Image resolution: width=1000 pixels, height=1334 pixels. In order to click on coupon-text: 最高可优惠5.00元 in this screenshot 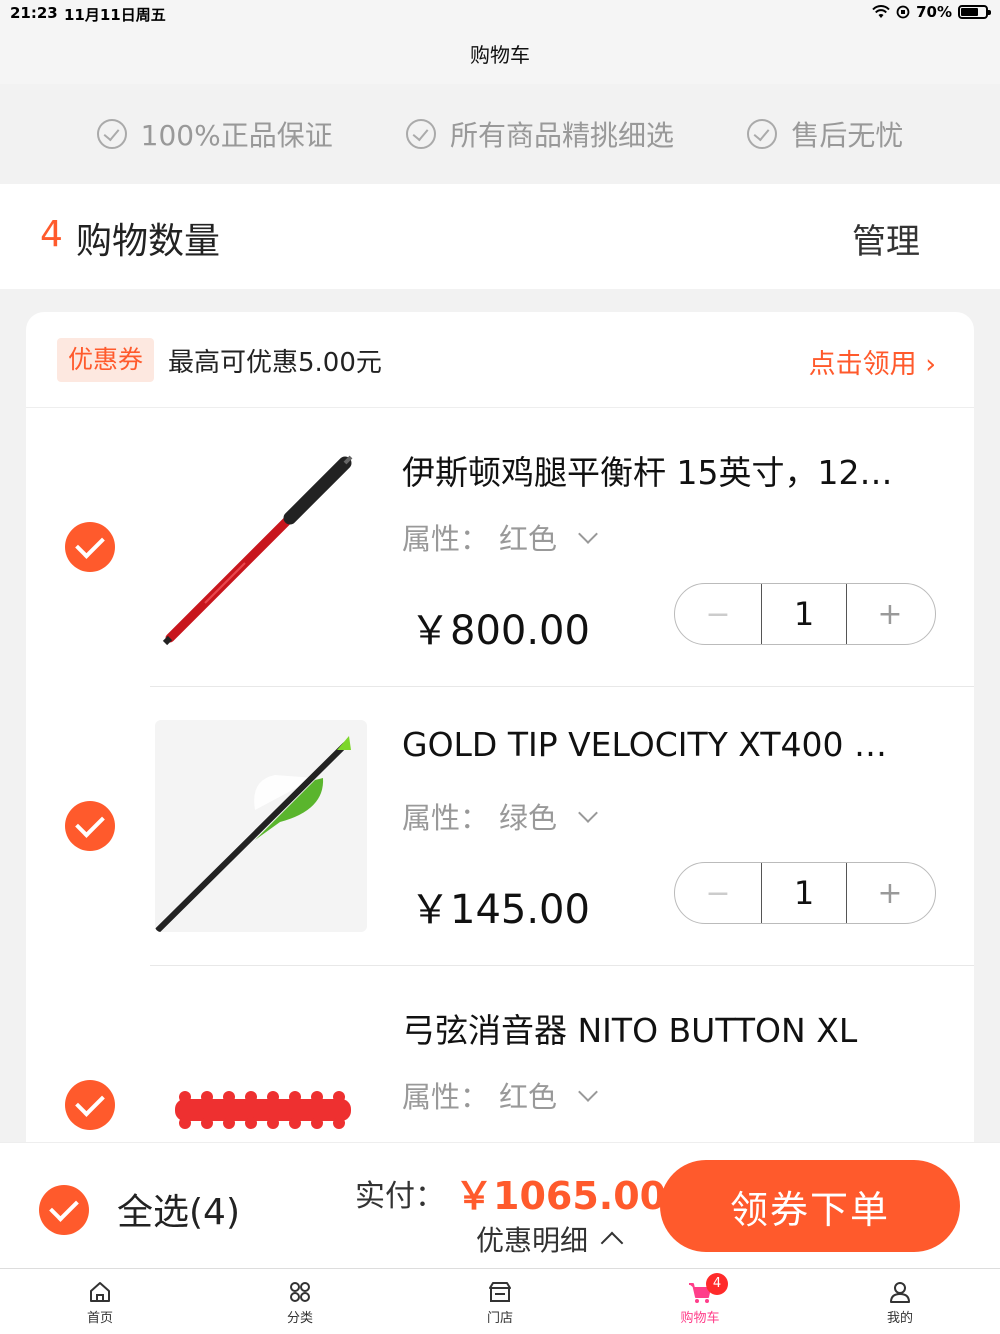, I will do `click(275, 363)`.